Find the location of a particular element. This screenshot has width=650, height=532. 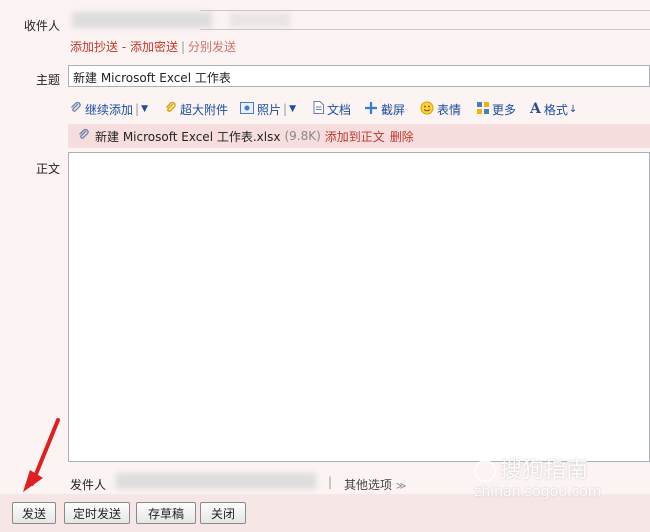

recipient-blurred is located at coordinates (142, 20).